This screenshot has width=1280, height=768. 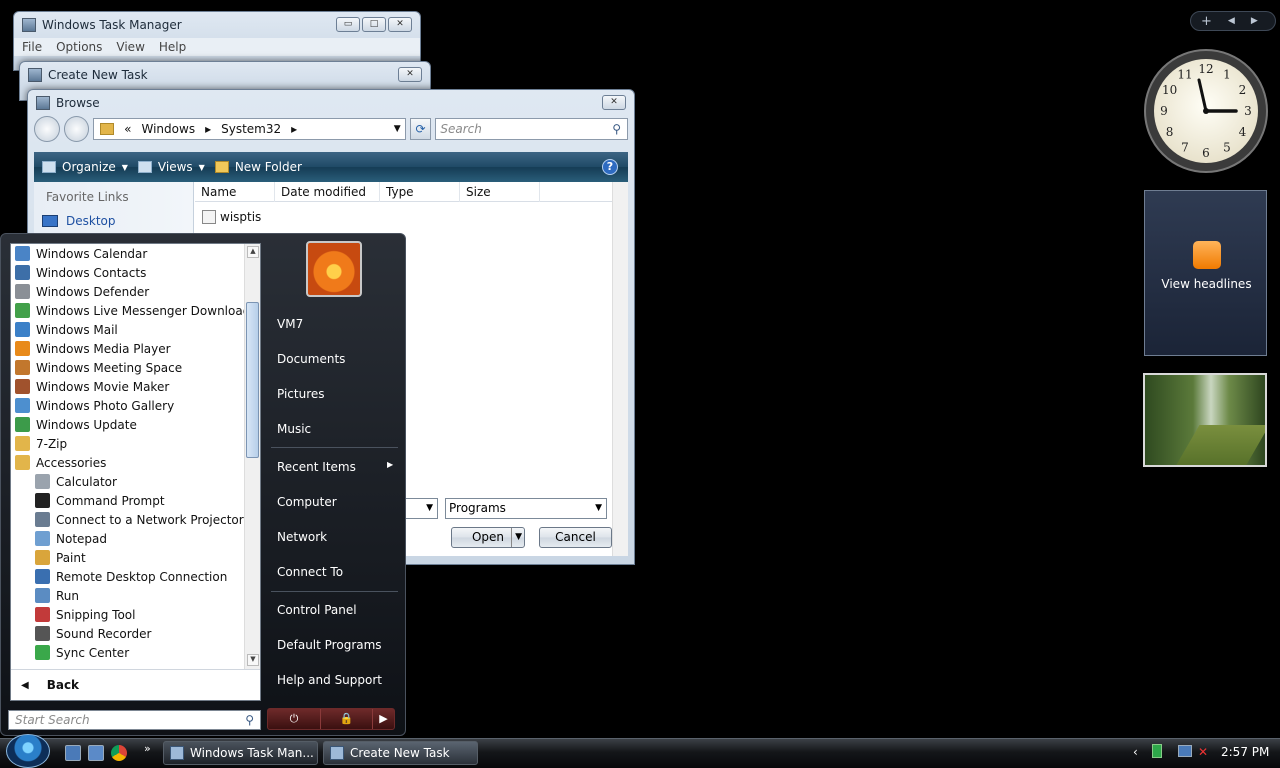 What do you see at coordinates (331, 103) in the screenshot?
I see `browse-titlebar: Browse` at bounding box center [331, 103].